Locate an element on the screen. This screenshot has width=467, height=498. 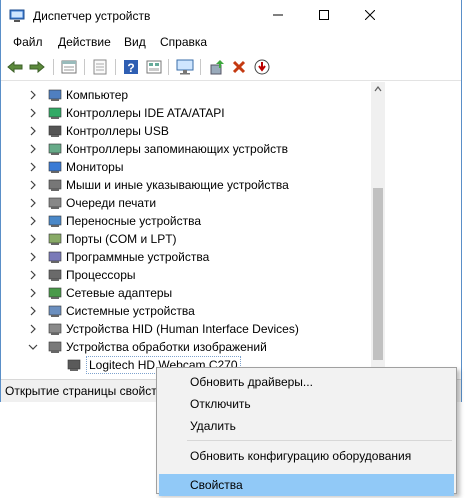
storage-controller-icon is located at coordinates (55, 149).